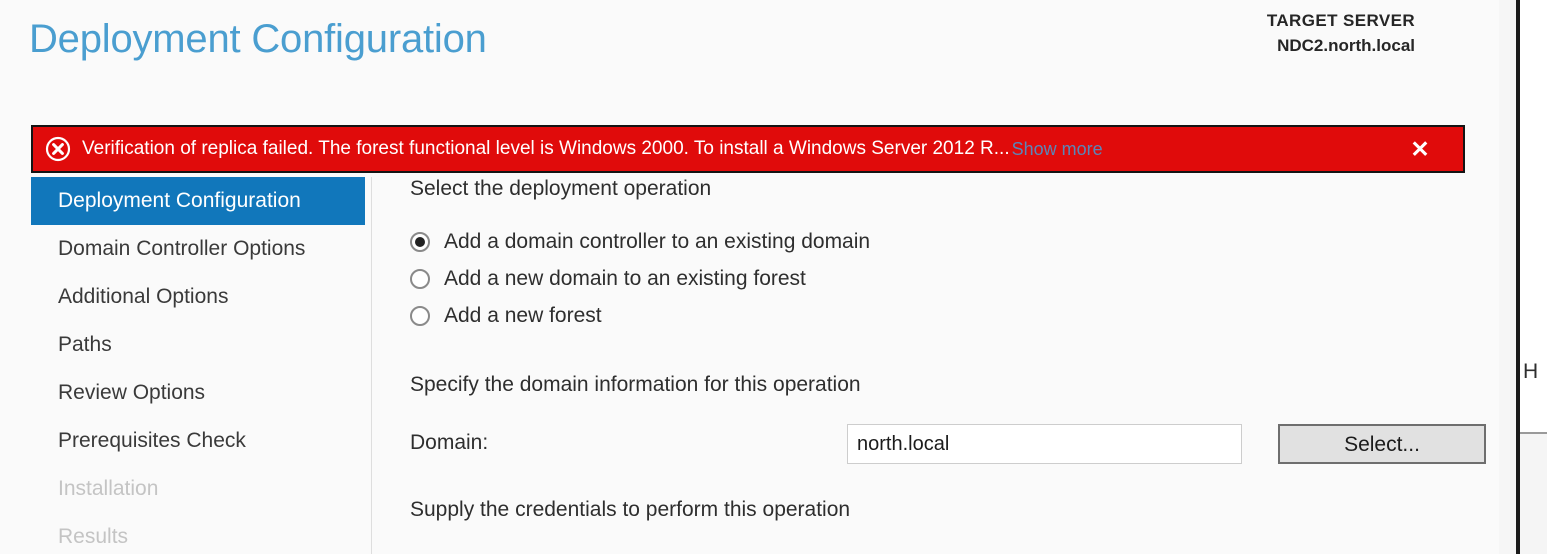 The width and height of the screenshot is (1547, 554). Describe the element at coordinates (449, 442) in the screenshot. I see `domain-label: Domain:` at that location.